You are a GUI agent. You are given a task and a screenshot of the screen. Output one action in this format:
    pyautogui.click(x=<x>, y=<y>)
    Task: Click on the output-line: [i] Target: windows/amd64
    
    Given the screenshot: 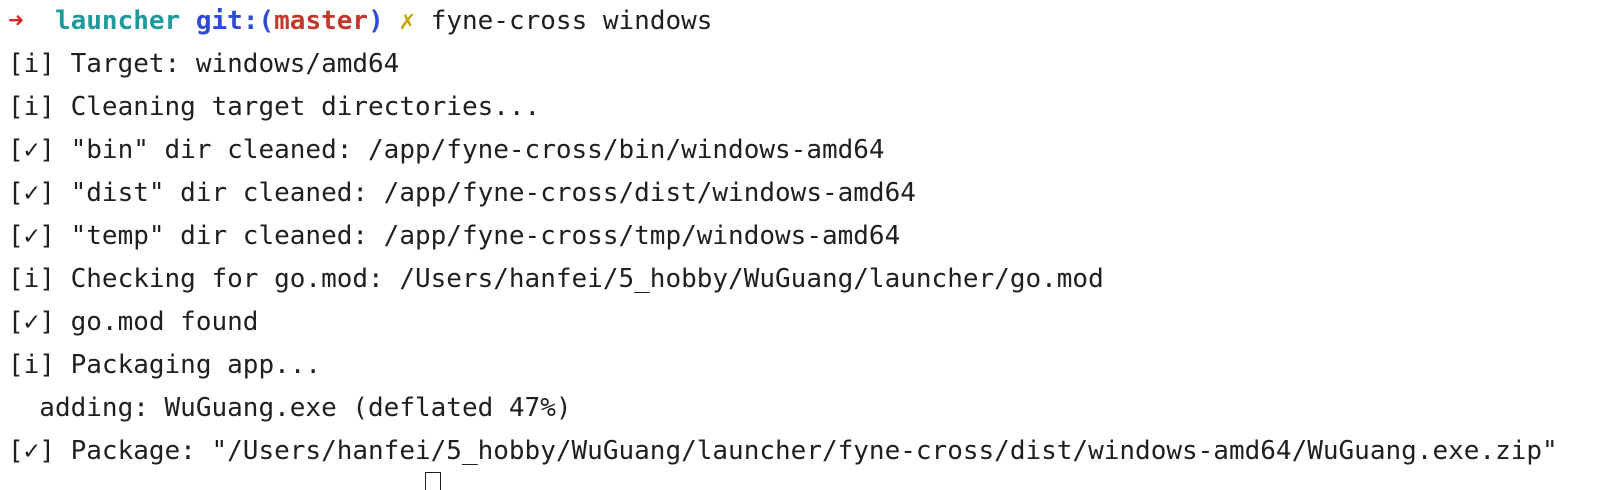 What is the action you would take?
    pyautogui.click(x=204, y=64)
    